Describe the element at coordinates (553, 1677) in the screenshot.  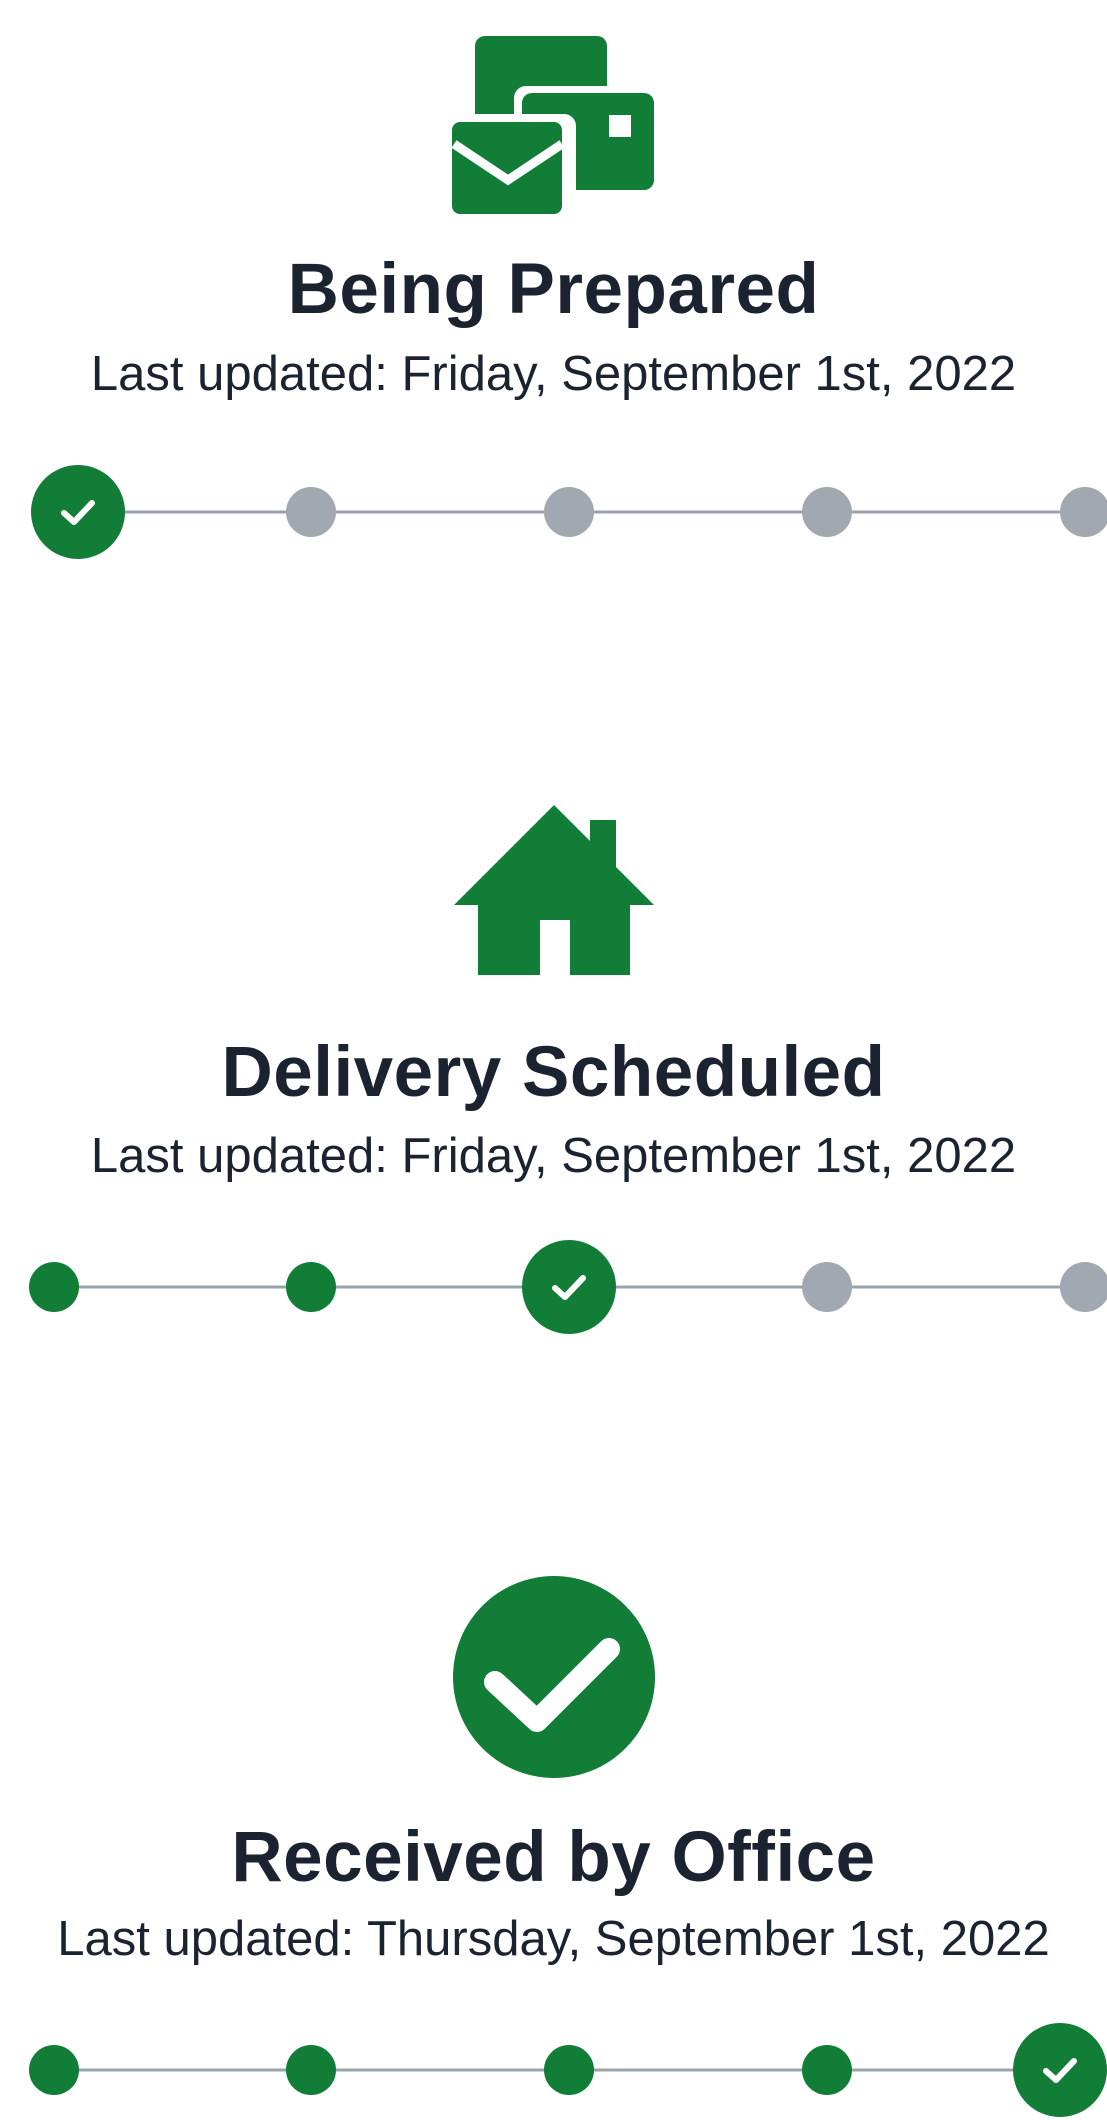
I see `check-circle-icon` at that location.